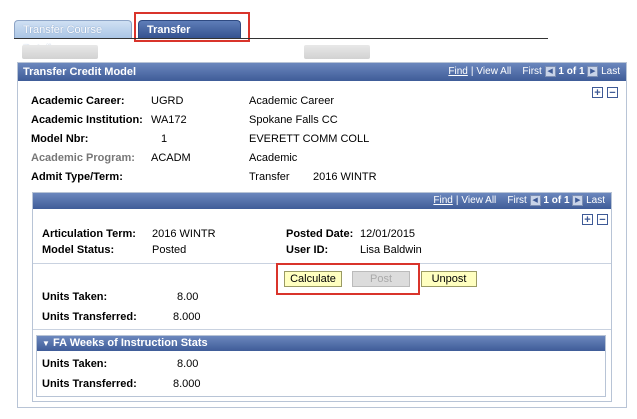 The height and width of the screenshot is (419, 637). I want to click on units-taken-label: Units Taken:, so click(75, 297).